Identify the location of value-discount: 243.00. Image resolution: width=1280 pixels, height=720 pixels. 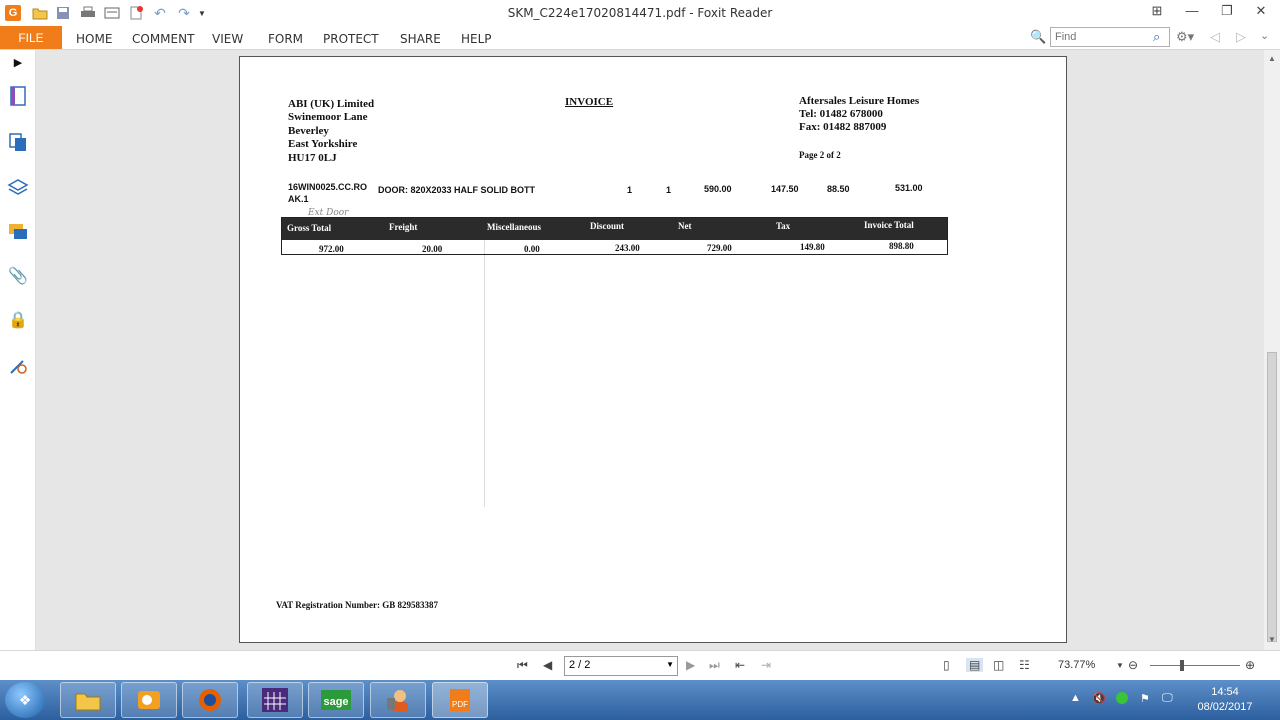
(627, 248).